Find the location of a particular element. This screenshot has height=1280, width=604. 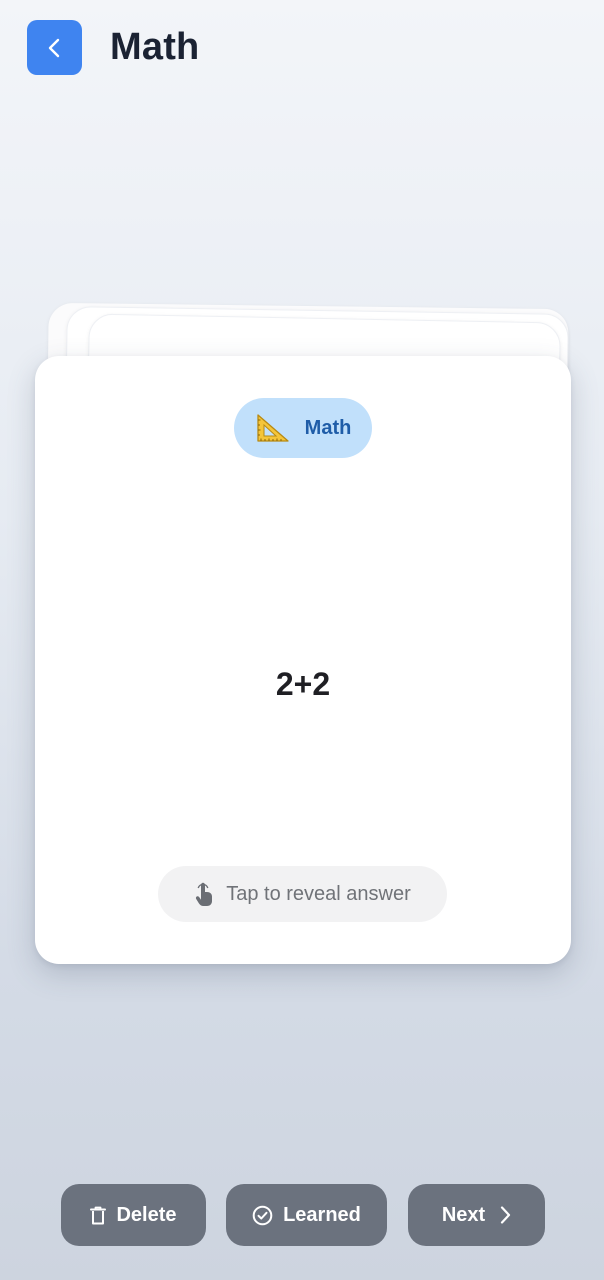

learned-button: Learned is located at coordinates (306, 1215).